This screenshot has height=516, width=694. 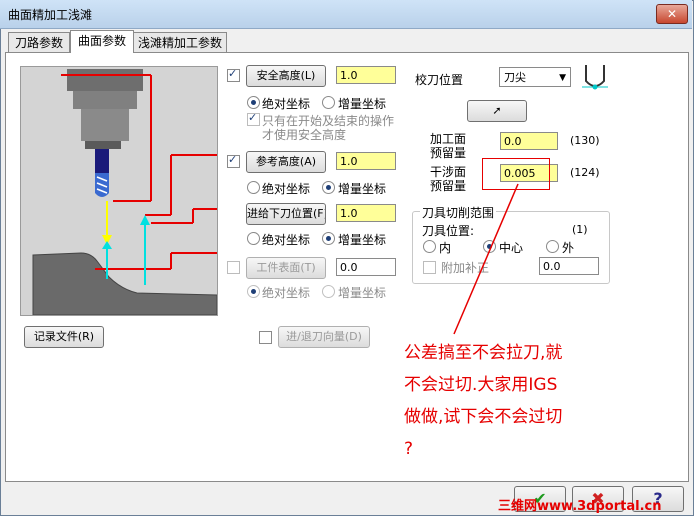 What do you see at coordinates (286, 293) in the screenshot?
I see `stock-absolute-label: 绝对坐标` at bounding box center [286, 293].